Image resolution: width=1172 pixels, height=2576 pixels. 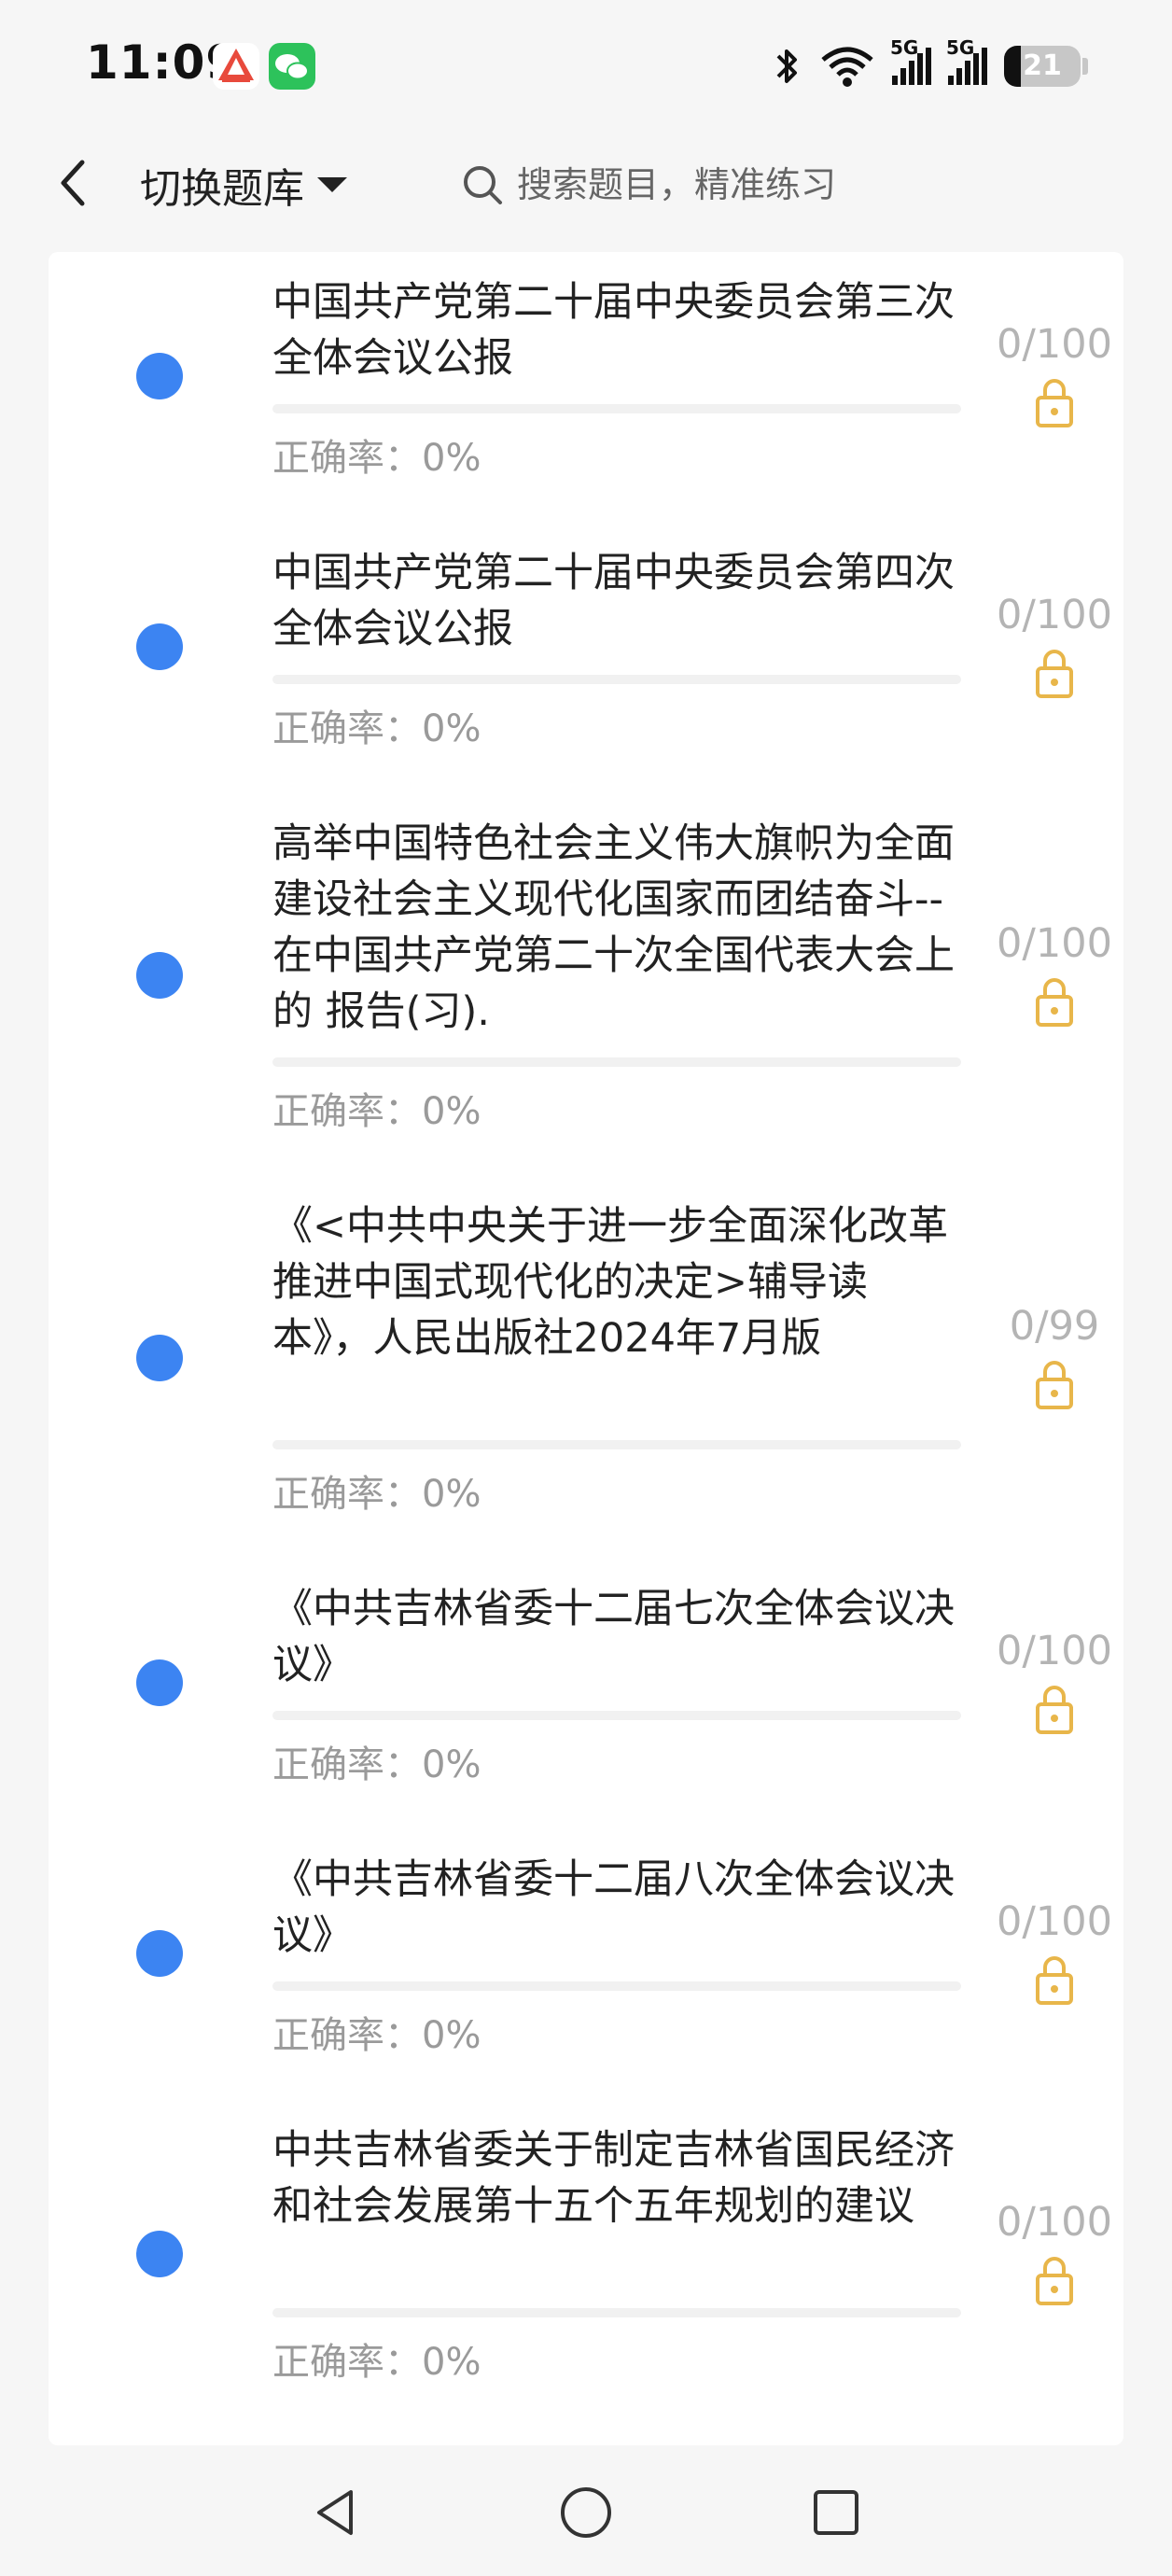 I want to click on battery-tip, so click(x=1085, y=66).